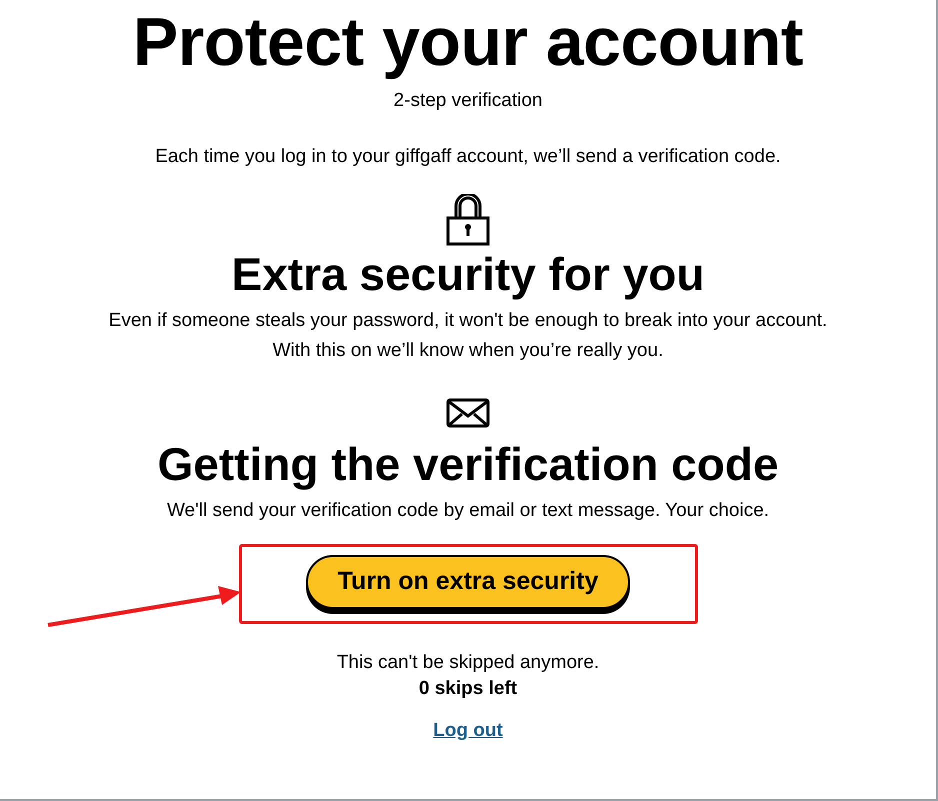 The image size is (938, 801). I want to click on notice-text: This can't be skipped anymore., so click(468, 663).